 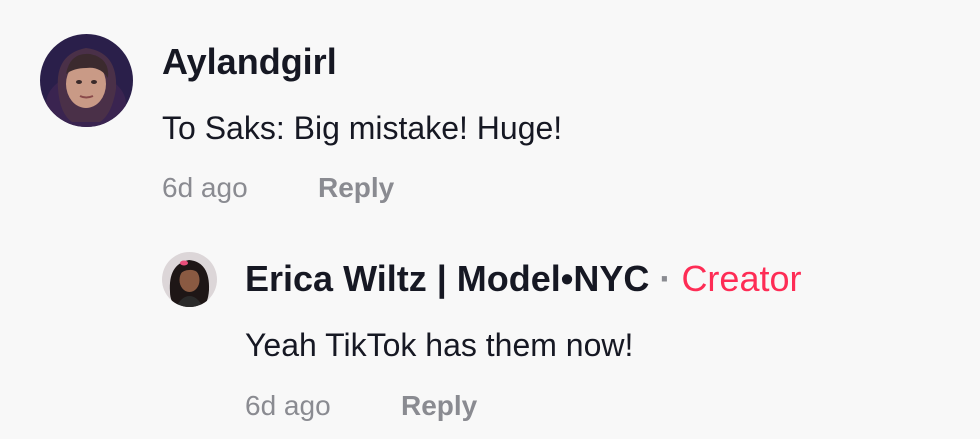 I want to click on reply-text: Yeah TikTok has them now!, so click(x=439, y=345).